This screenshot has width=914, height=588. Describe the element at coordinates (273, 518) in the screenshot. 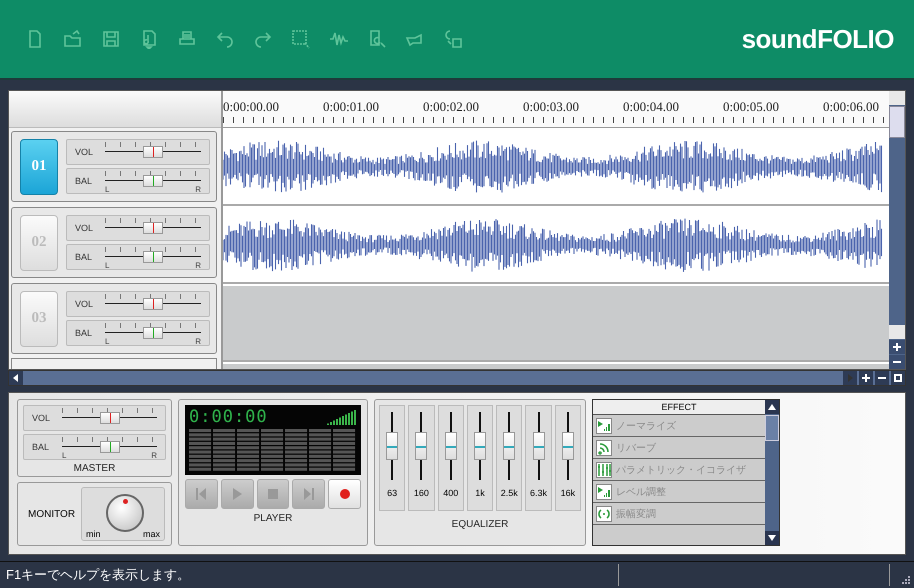

I see `panel-title: PLAYER` at that location.